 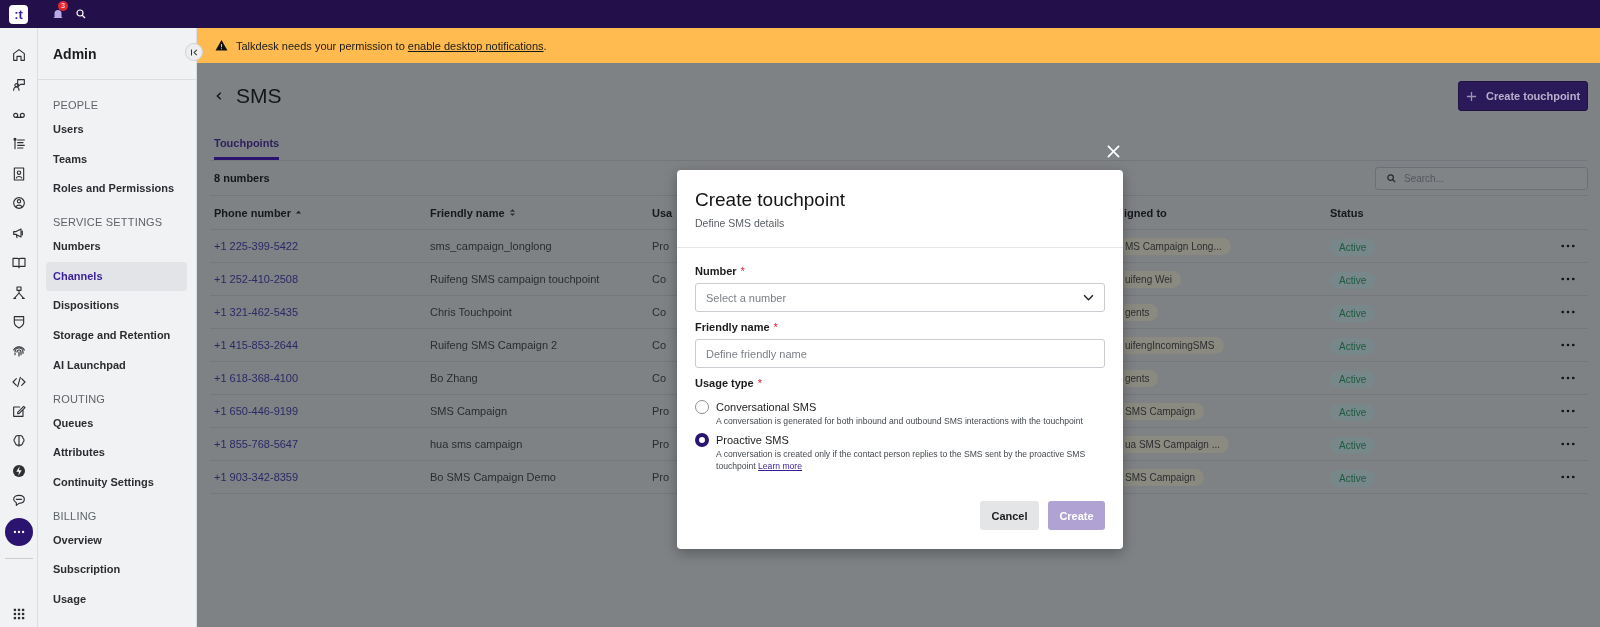 What do you see at coordinates (18, 55) in the screenshot?
I see `home-icon` at bounding box center [18, 55].